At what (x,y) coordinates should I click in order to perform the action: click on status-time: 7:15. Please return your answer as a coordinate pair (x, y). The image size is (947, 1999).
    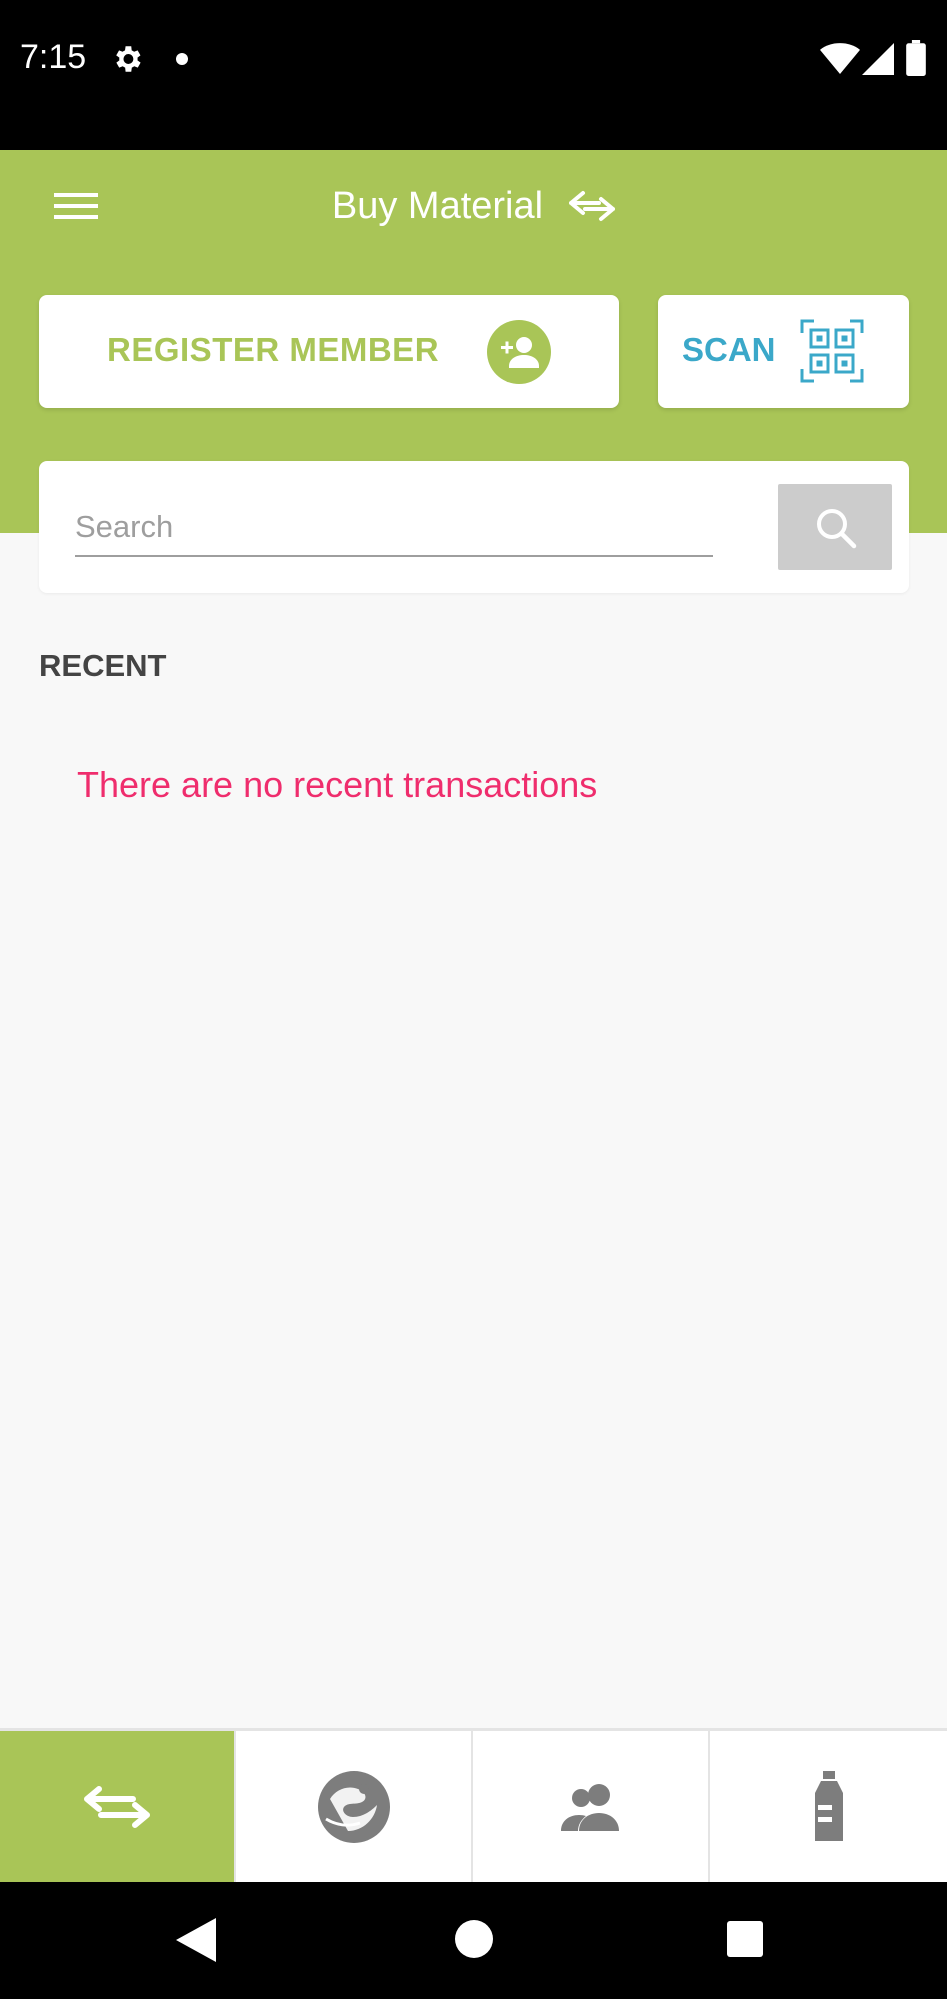
    Looking at the image, I should click on (53, 57).